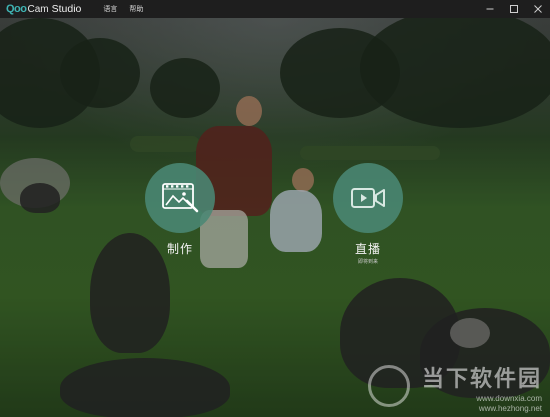 Image resolution: width=550 pixels, height=417 pixels. What do you see at coordinates (367, 262) in the screenshot?
I see `live-sublabel: 即将到来` at bounding box center [367, 262].